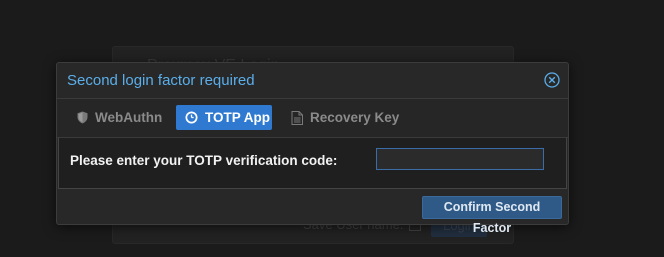 This screenshot has width=664, height=257. I want to click on tab-webauthn: WebAuthn, so click(119, 117).